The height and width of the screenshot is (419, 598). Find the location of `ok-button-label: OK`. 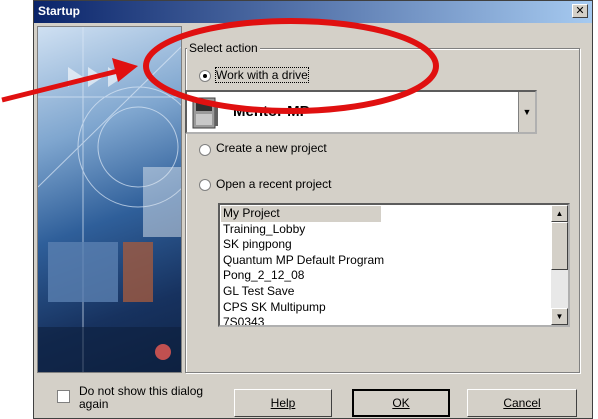

ok-button-label: OK is located at coordinates (401, 403).